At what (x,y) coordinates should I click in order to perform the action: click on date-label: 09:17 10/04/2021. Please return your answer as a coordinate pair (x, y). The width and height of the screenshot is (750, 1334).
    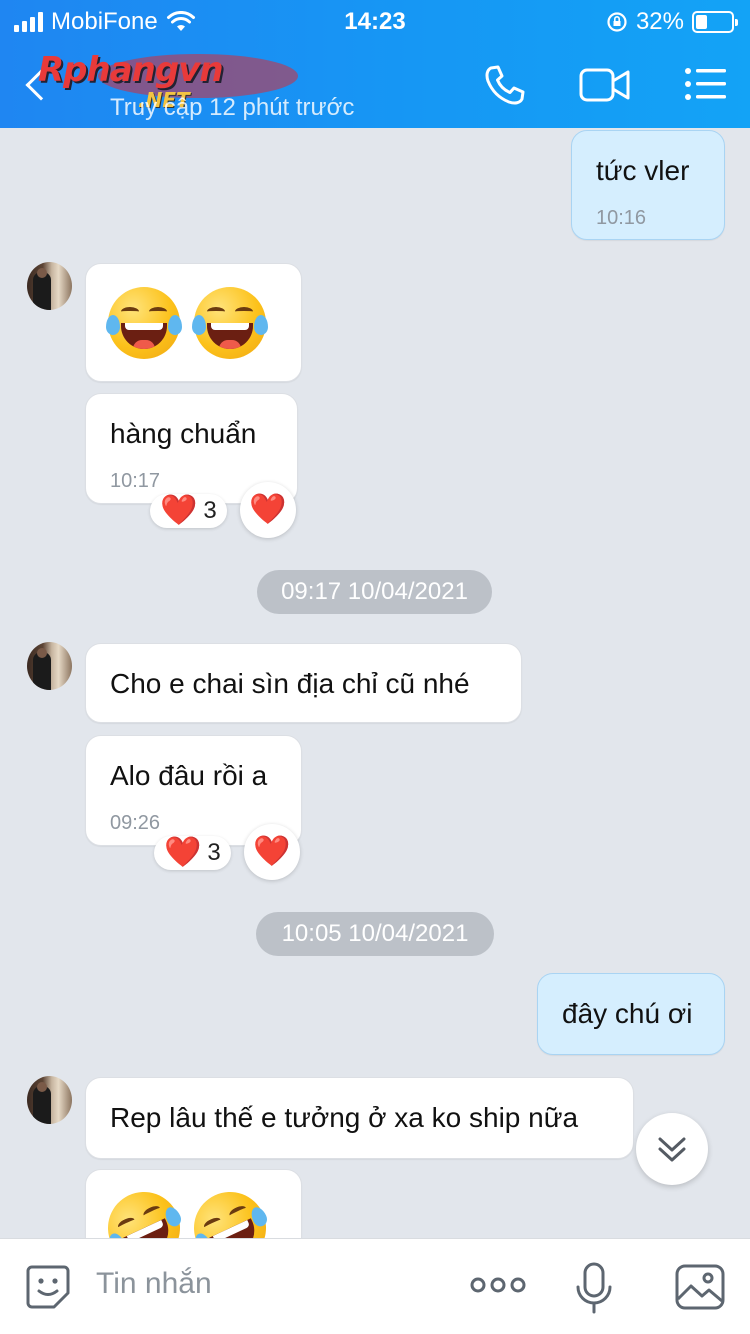
    Looking at the image, I should click on (374, 591).